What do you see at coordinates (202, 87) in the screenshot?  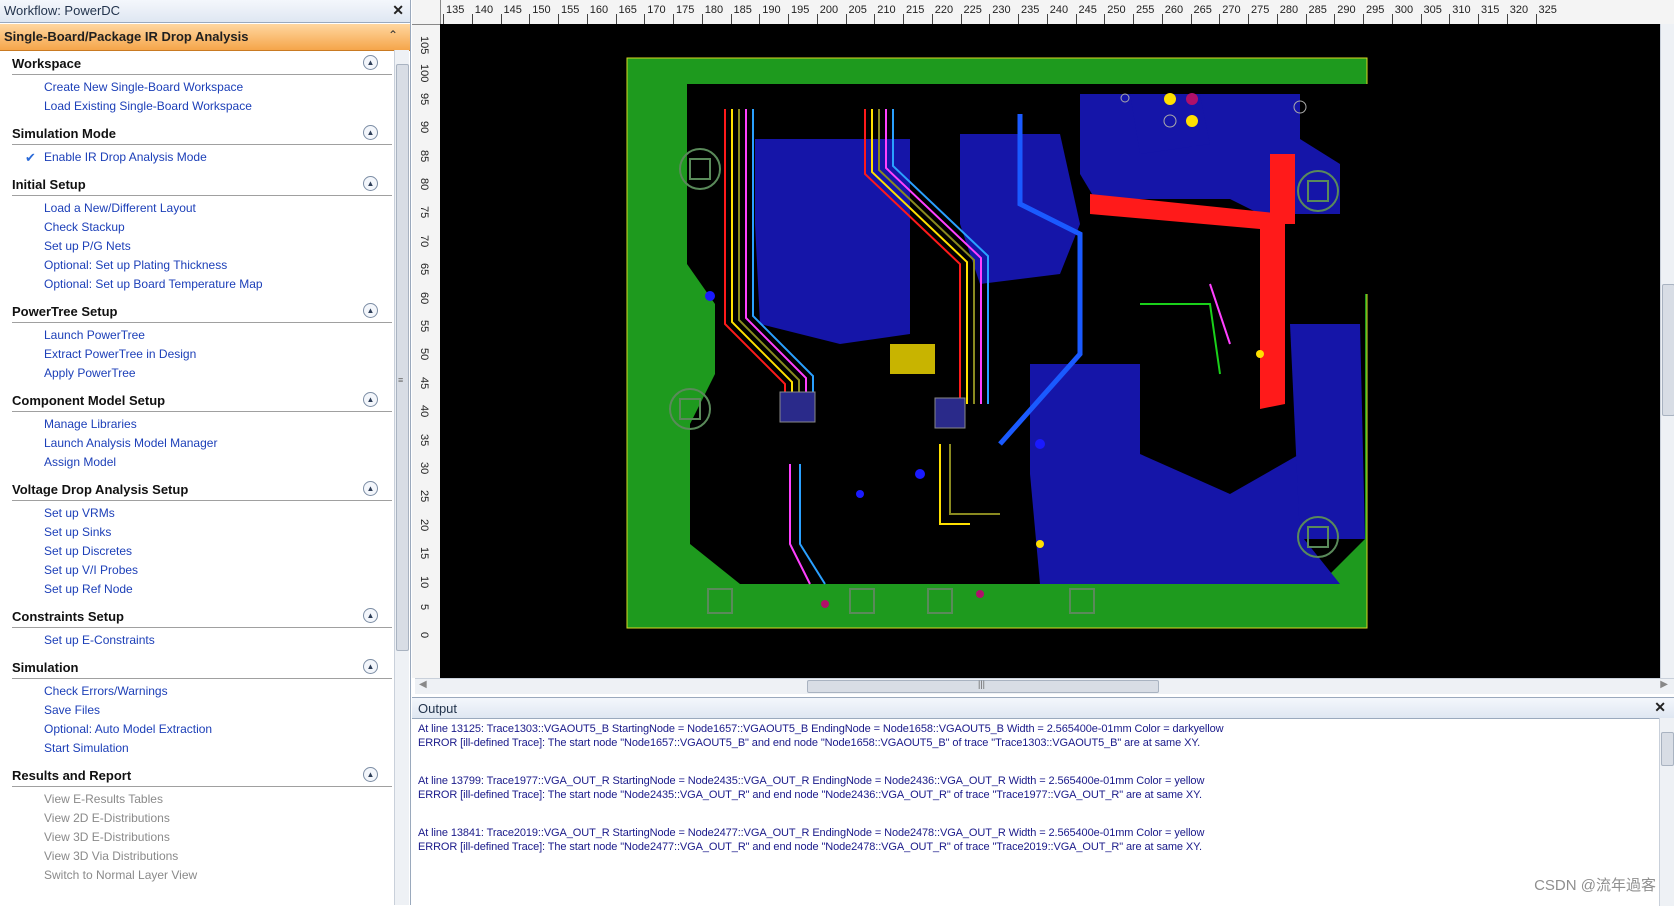 I see `workflow-step: Create New Single-Board Workspace` at bounding box center [202, 87].